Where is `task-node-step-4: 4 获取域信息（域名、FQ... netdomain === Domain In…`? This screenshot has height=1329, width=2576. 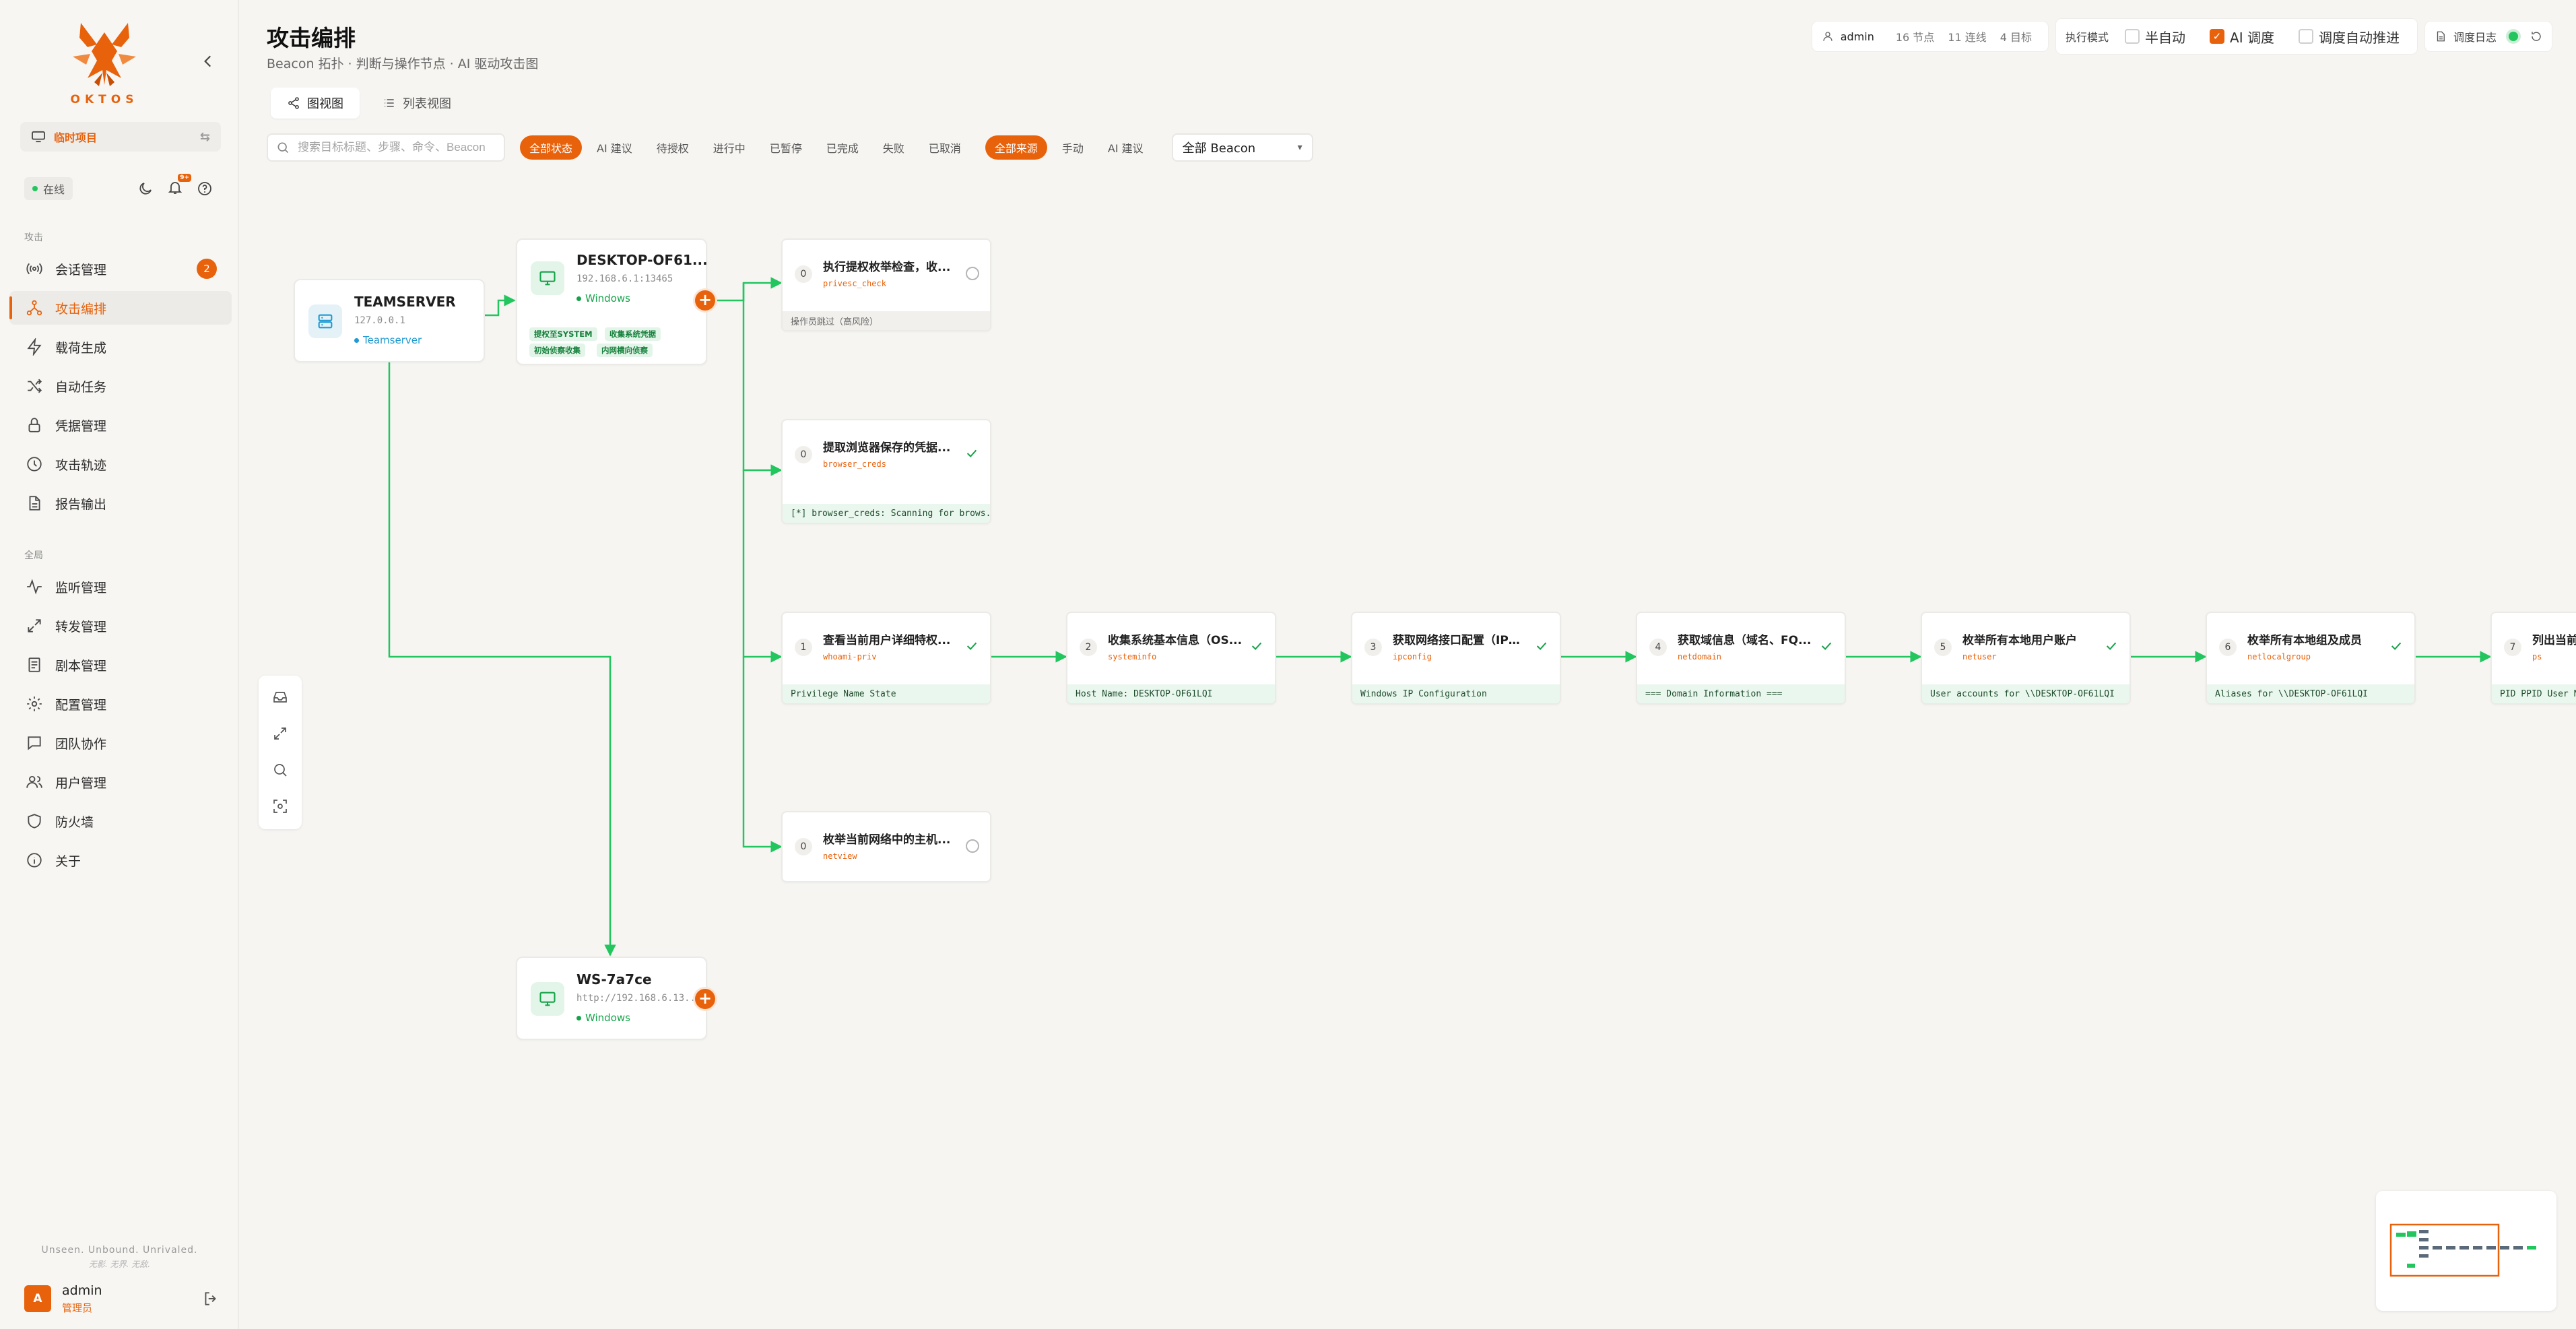
task-node-step-4: 4 获取域信息（域名、FQ... netdomain === Domain In… is located at coordinates (1741, 658).